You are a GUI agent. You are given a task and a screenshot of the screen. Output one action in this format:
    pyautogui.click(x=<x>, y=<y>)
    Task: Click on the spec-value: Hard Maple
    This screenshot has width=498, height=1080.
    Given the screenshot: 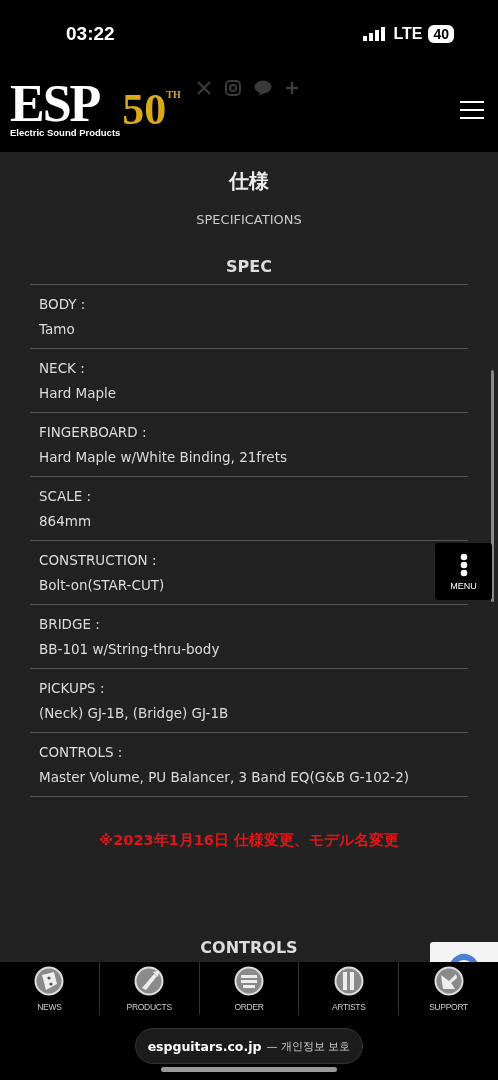 What is the action you would take?
    pyautogui.click(x=78, y=393)
    